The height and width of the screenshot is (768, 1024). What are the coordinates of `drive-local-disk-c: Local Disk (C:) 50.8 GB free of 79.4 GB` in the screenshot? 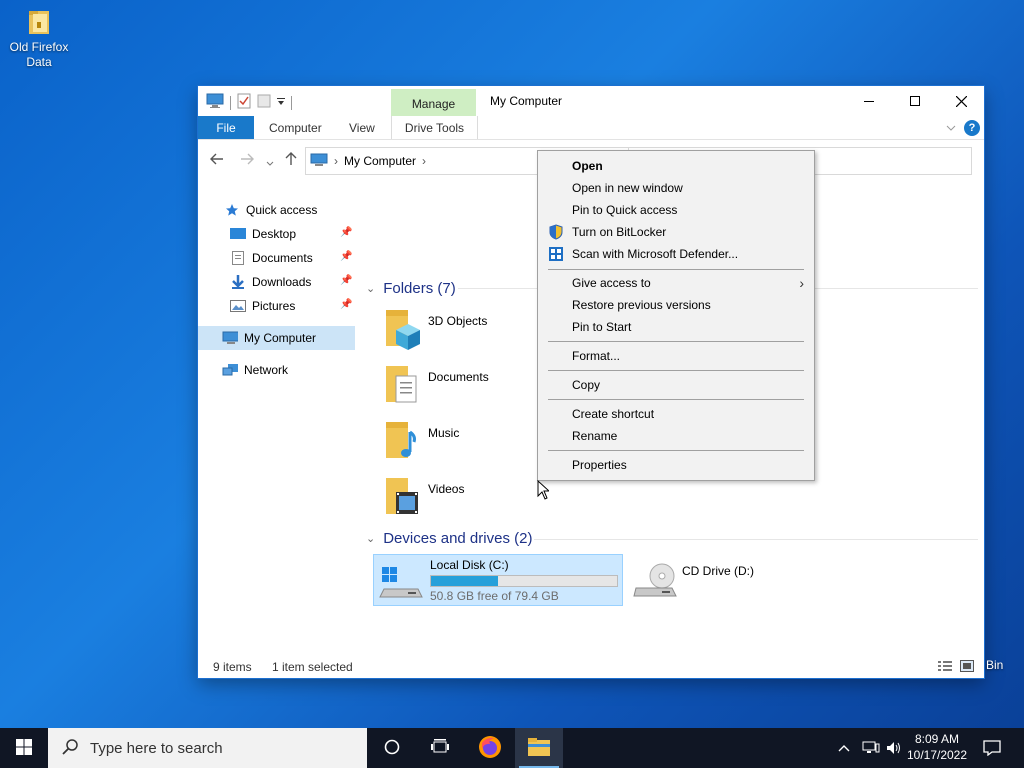 It's located at (498, 580).